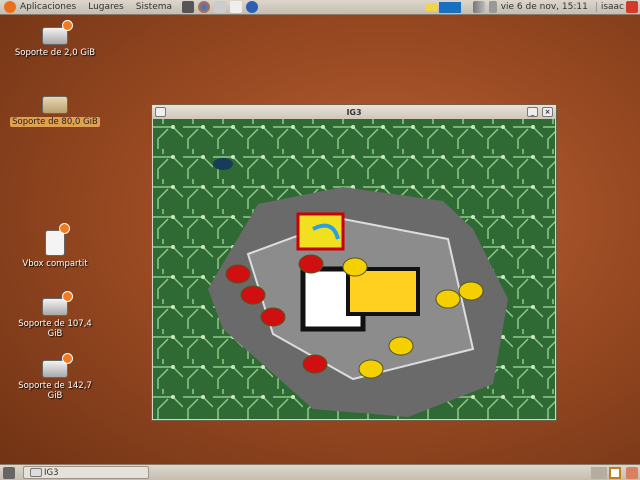 The height and width of the screenshot is (480, 640). I want to click on desktop-icon-drive-142gb: Soporte de 142,7 GiB, so click(55, 377).